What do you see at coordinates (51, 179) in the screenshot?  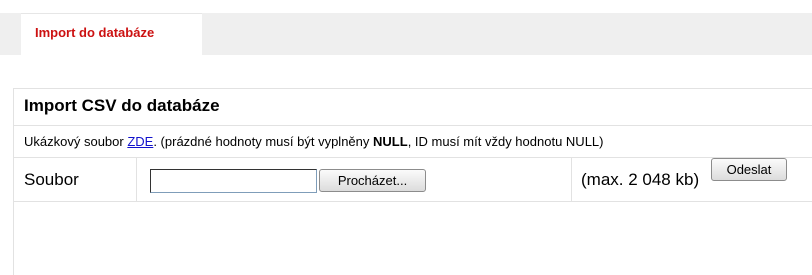 I see `file-label: Soubor` at bounding box center [51, 179].